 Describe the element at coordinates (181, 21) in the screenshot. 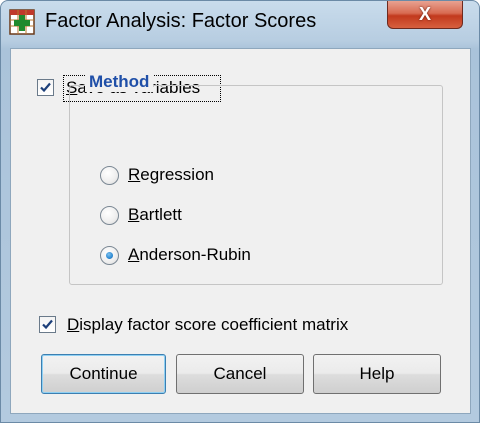

I see `window-title: Factor Analysis: Factor Scores` at that location.